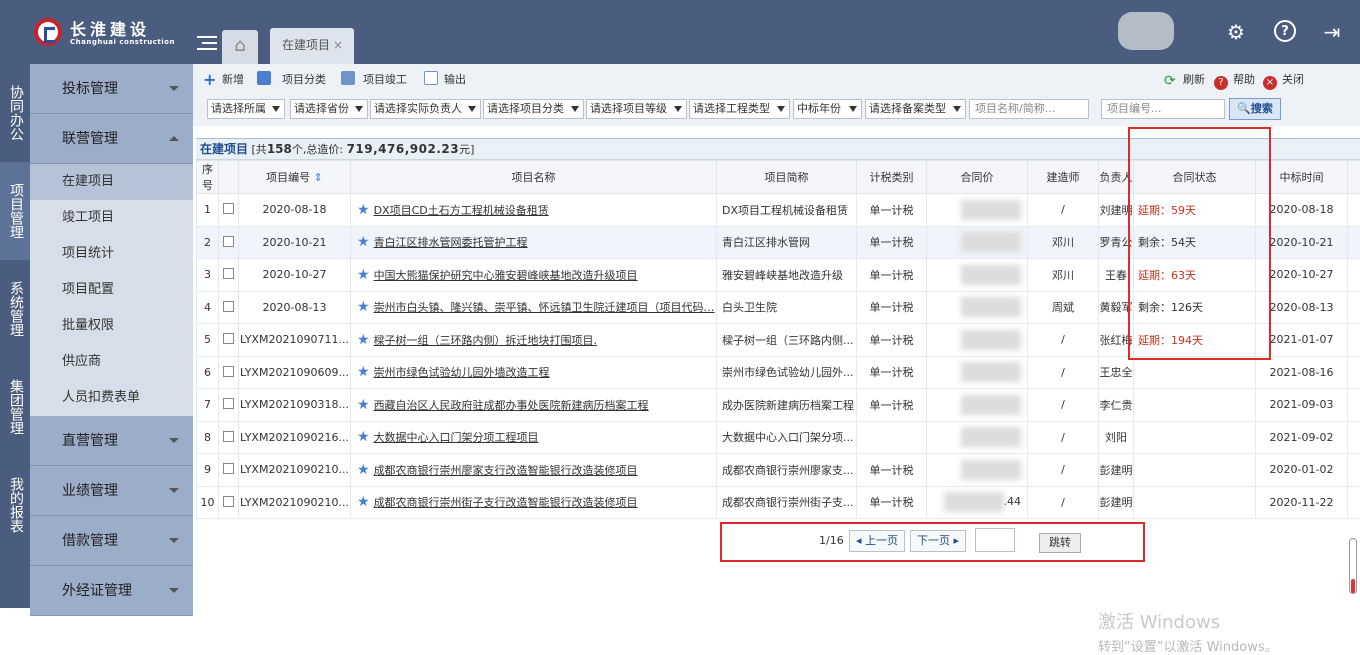  I want to click on row-name: ★ 成都农商银行崇州廖家支行改造智能银行改造装修项目, so click(534, 470).